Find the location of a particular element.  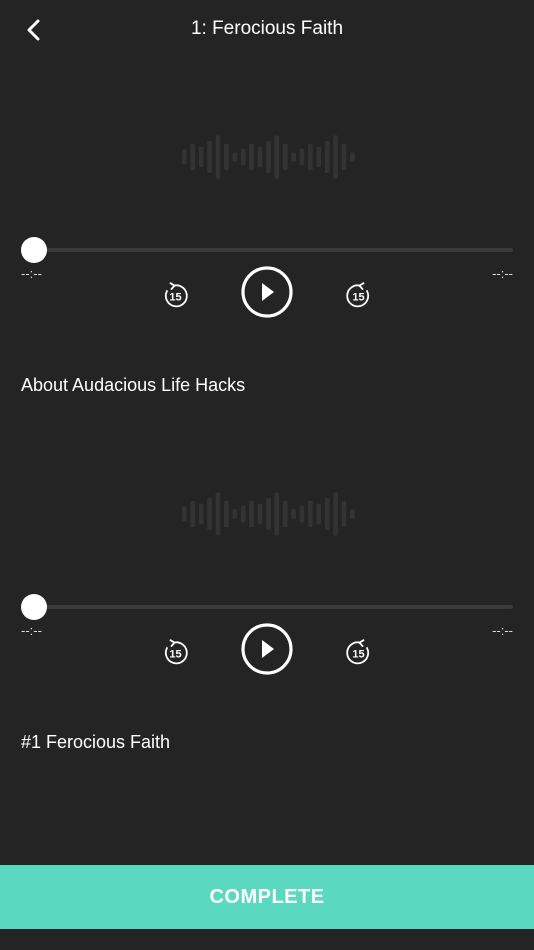

page-title: 1: Ferocious Faith is located at coordinates (267, 28).